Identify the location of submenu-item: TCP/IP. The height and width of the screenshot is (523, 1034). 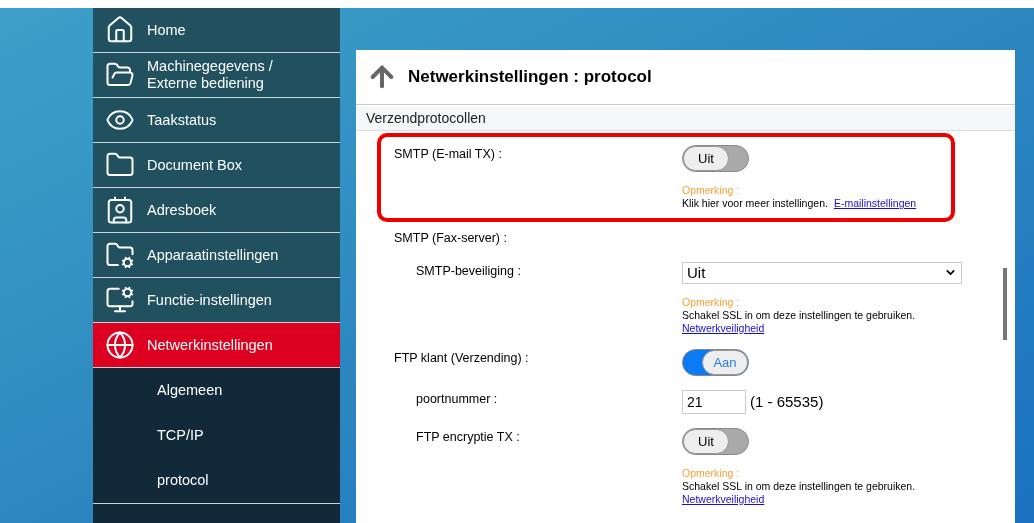
(216, 435).